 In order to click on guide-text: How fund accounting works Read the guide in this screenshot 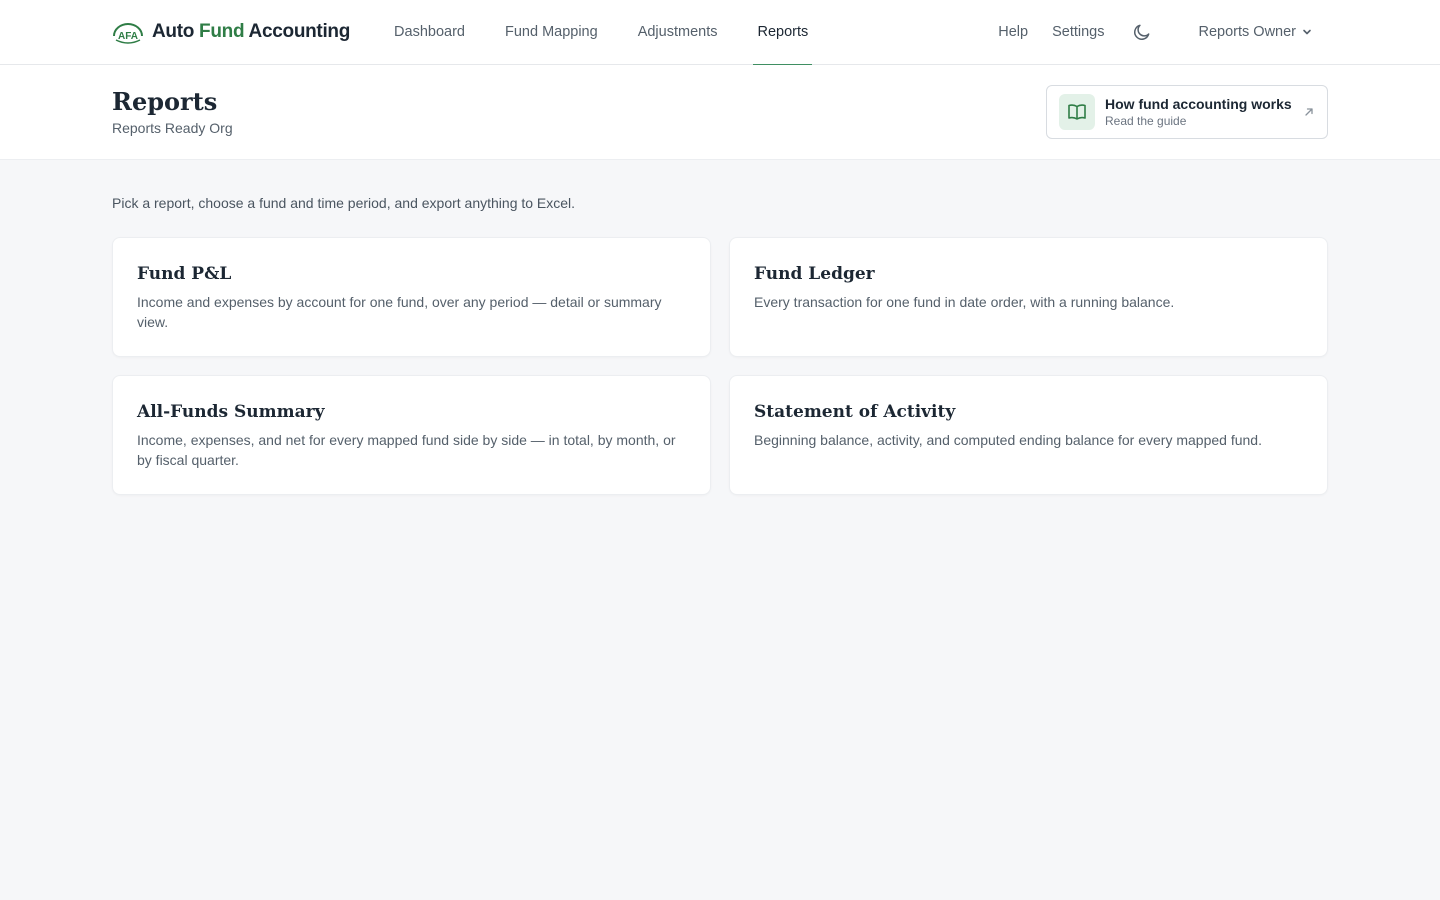, I will do `click(1204, 112)`.